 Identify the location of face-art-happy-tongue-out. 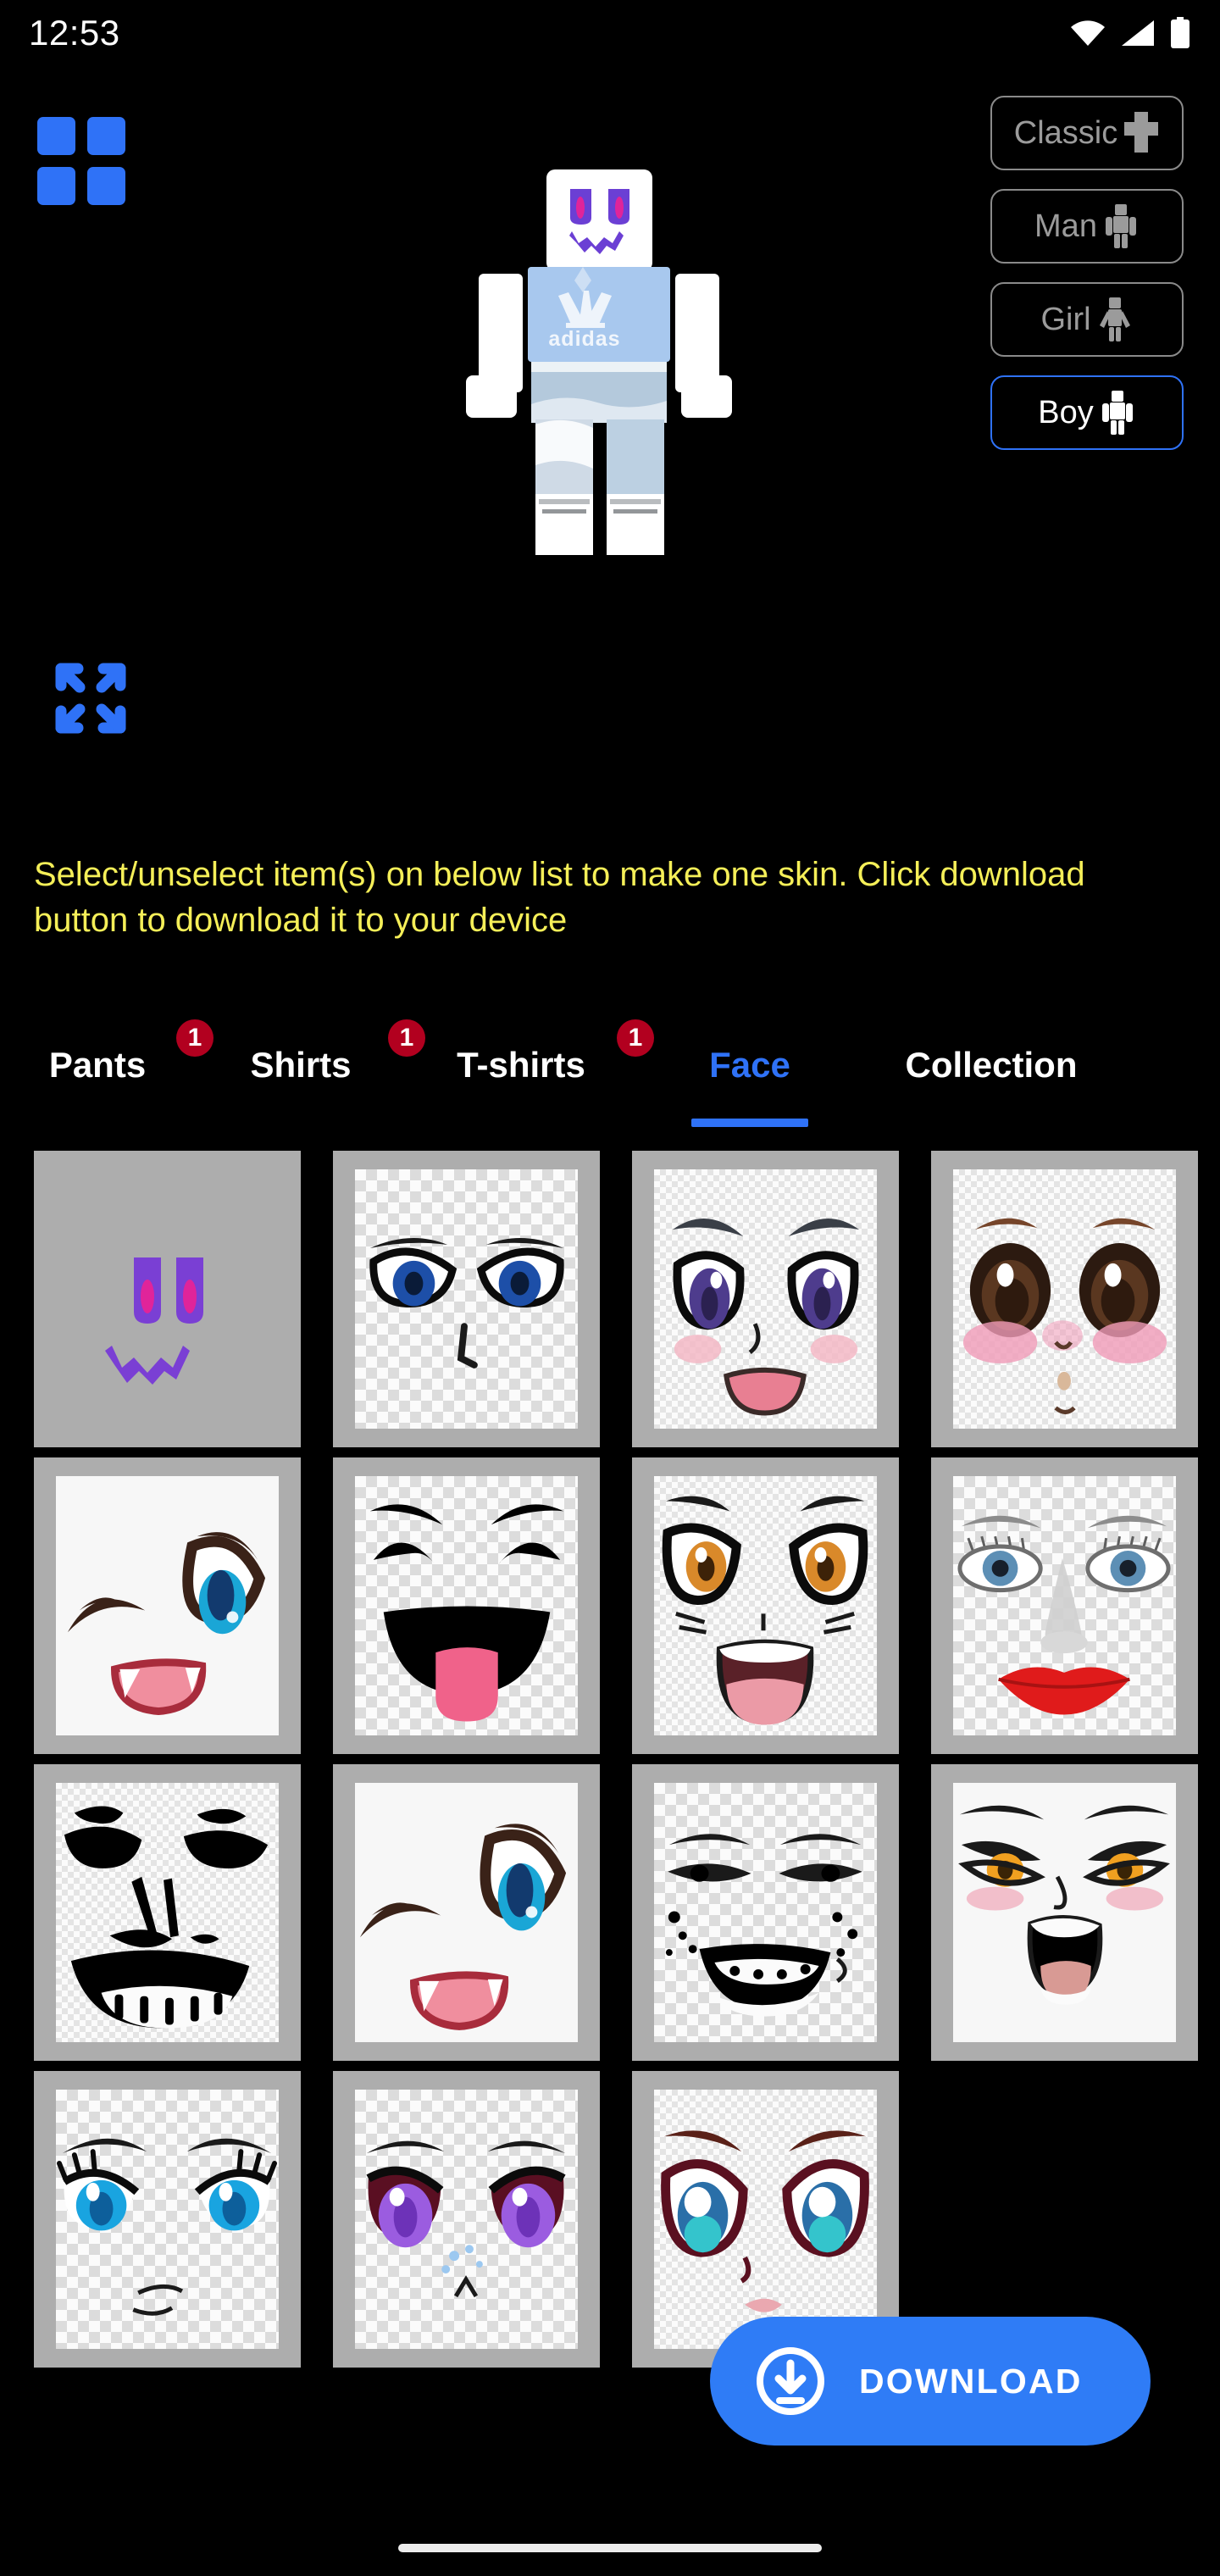
(466, 1605).